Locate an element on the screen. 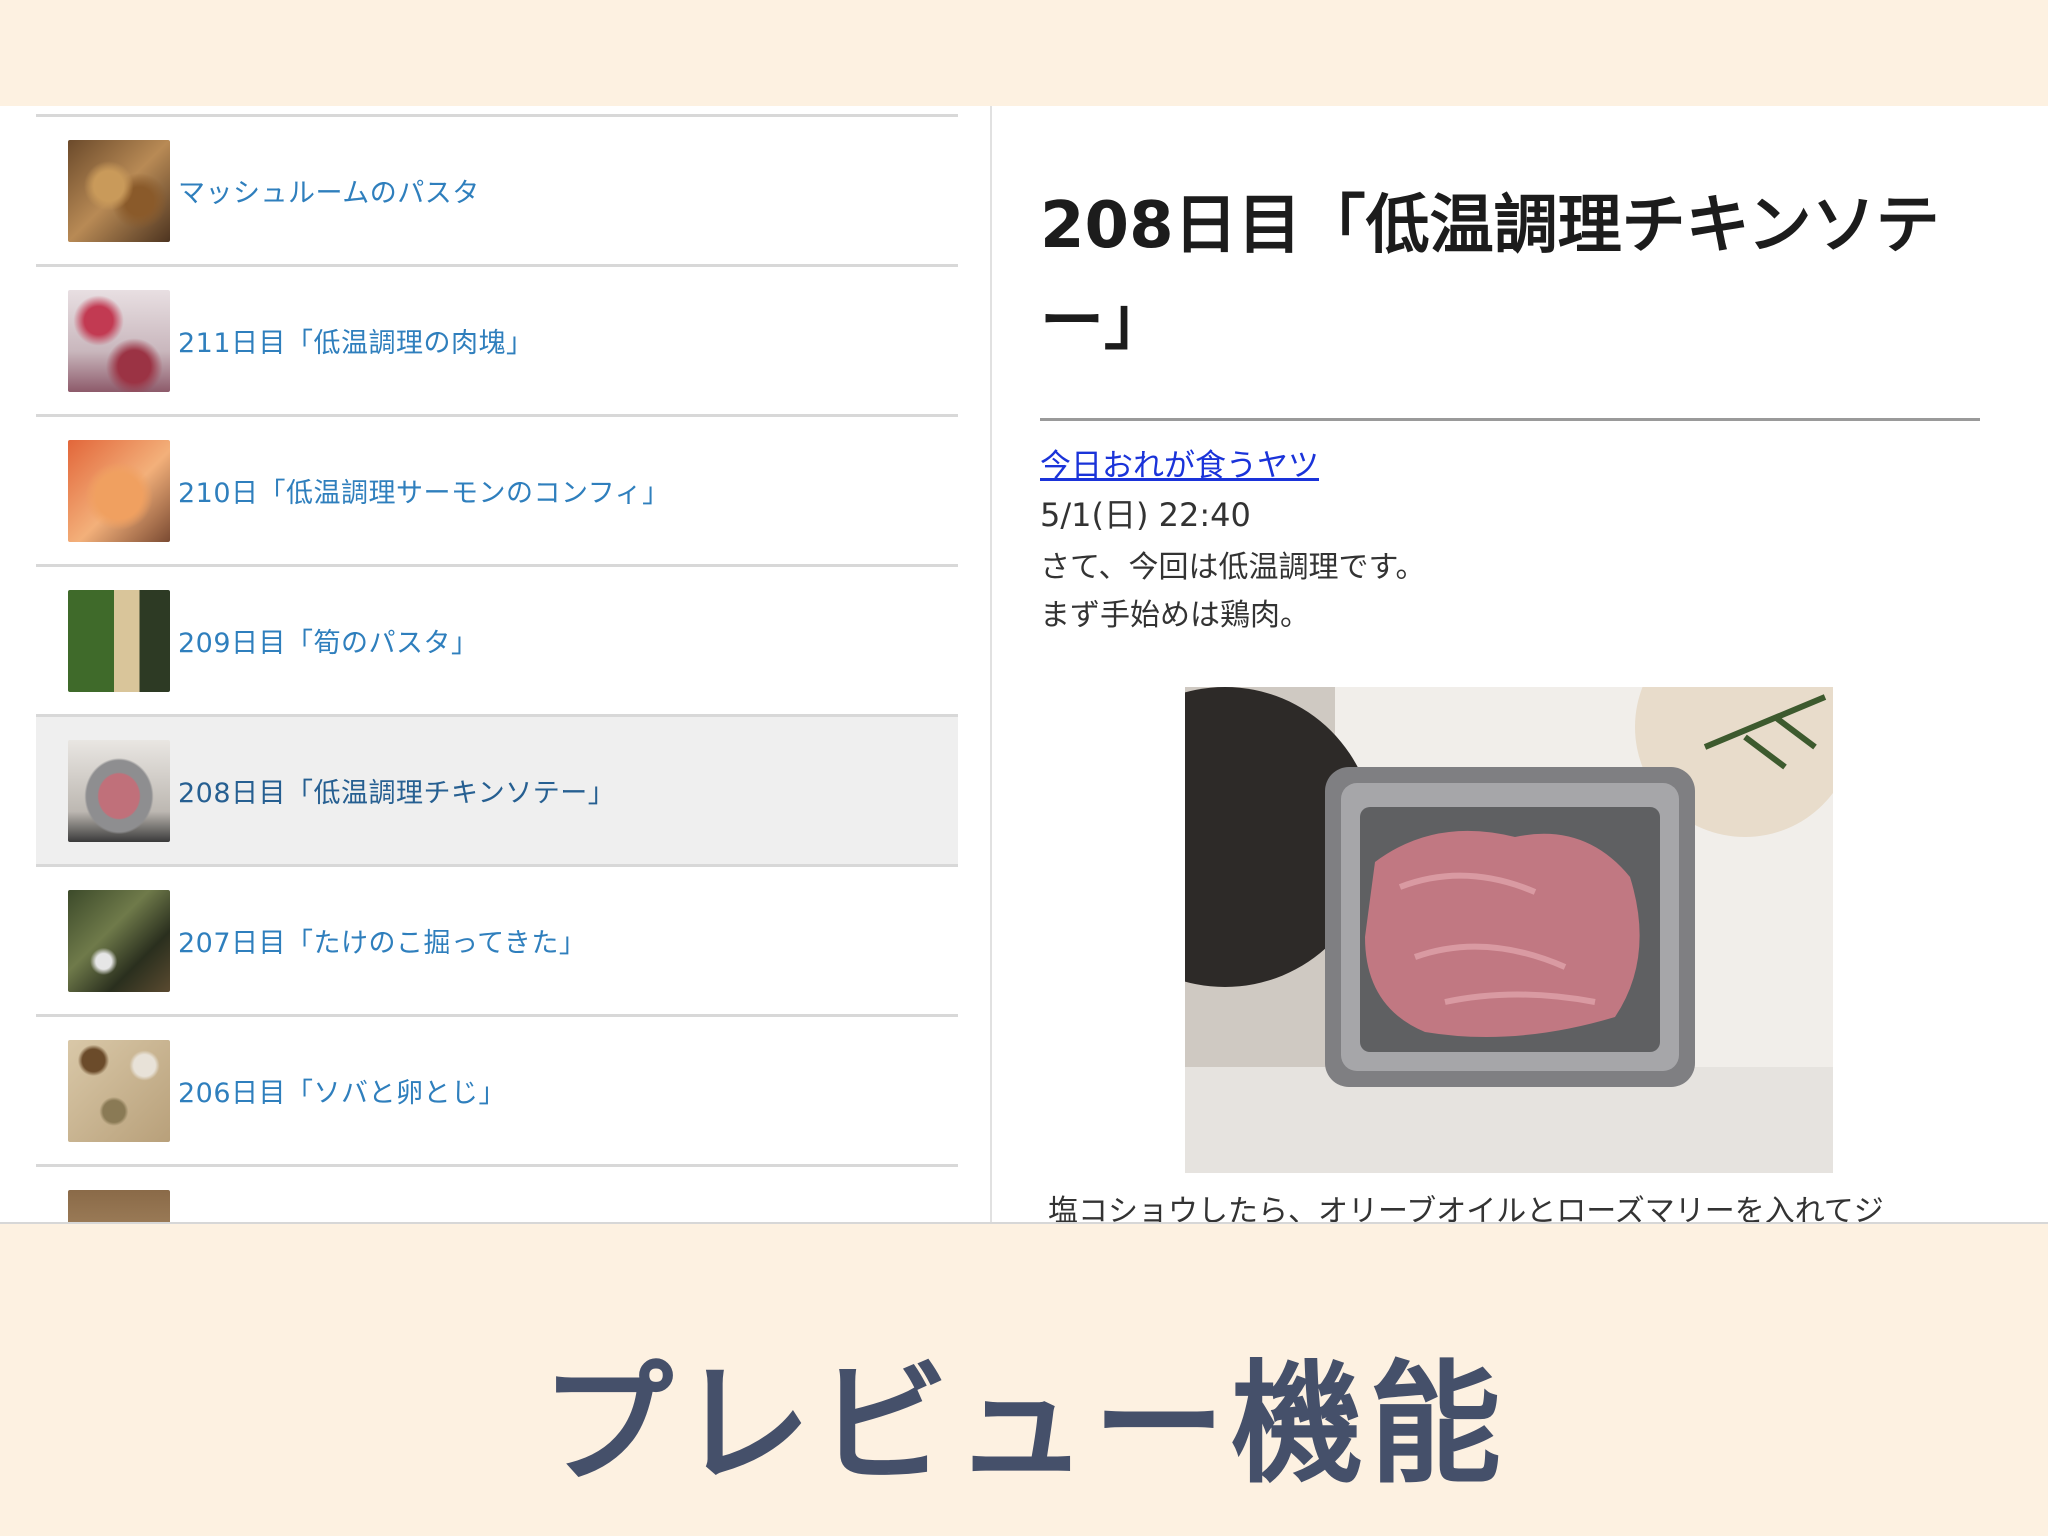 Image resolution: width=2048 pixels, height=1536 pixels. post-body-text: さて、今回は低温調理です。 is located at coordinates (1233, 567).